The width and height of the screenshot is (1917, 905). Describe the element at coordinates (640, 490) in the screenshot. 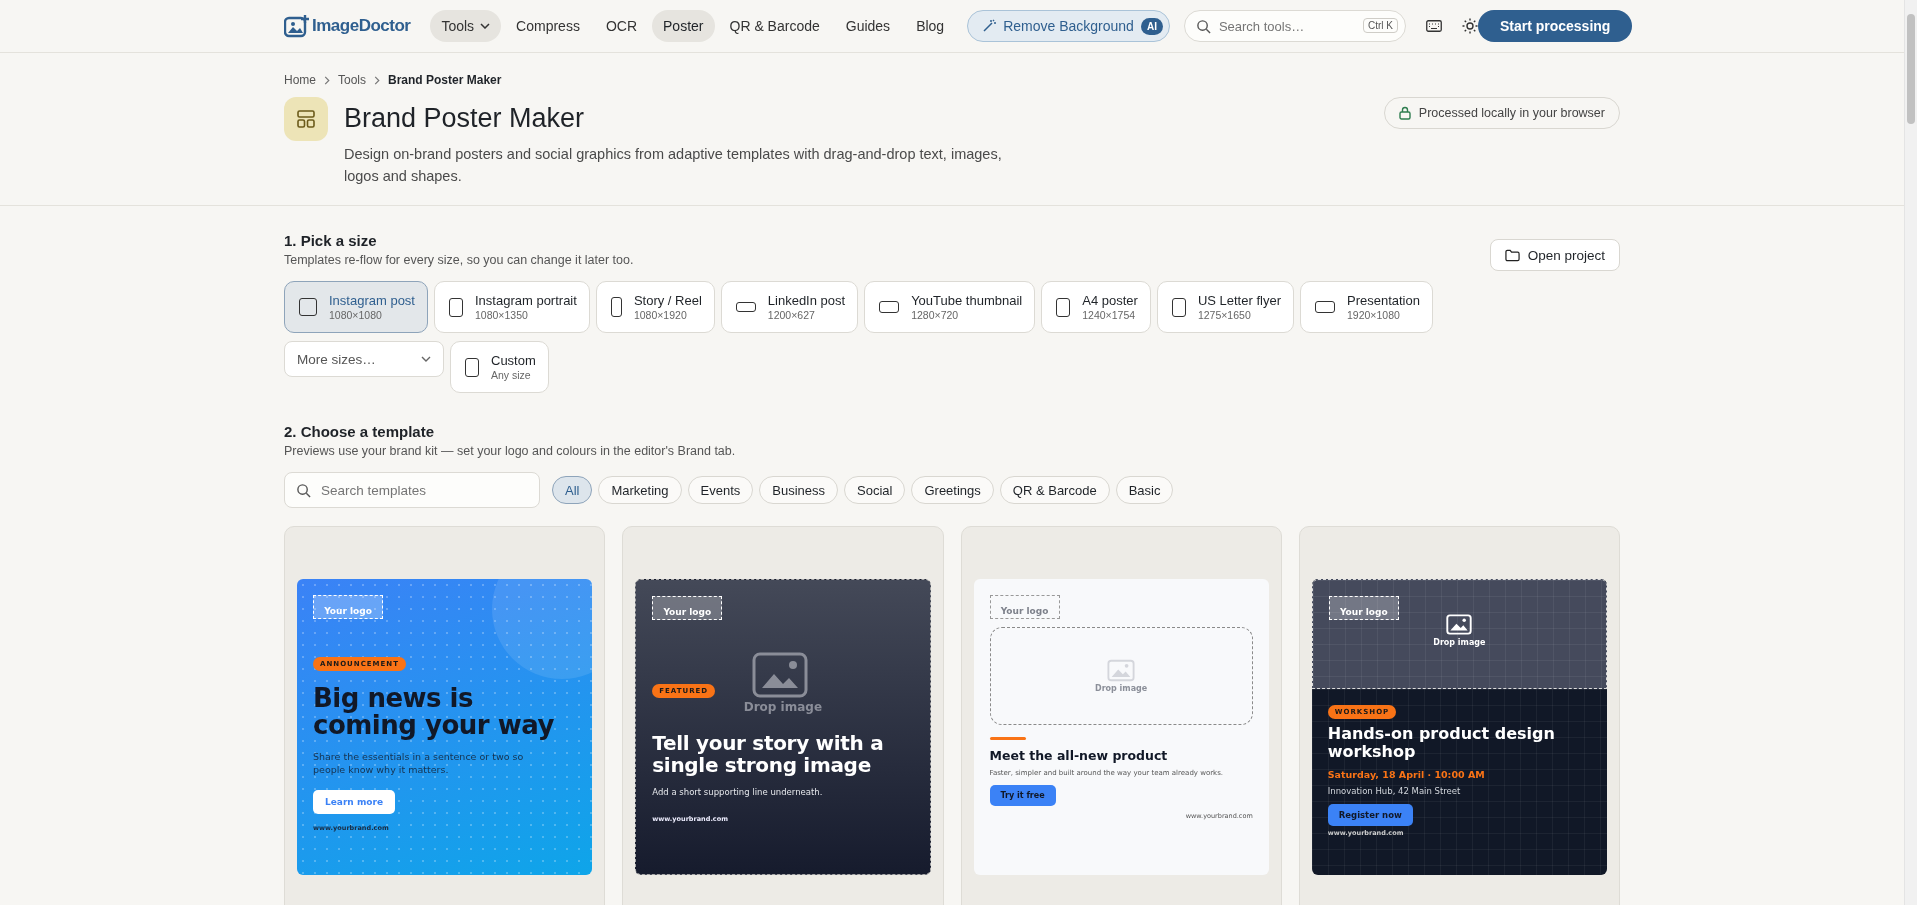

I see `filter-chip: Marketing` at that location.